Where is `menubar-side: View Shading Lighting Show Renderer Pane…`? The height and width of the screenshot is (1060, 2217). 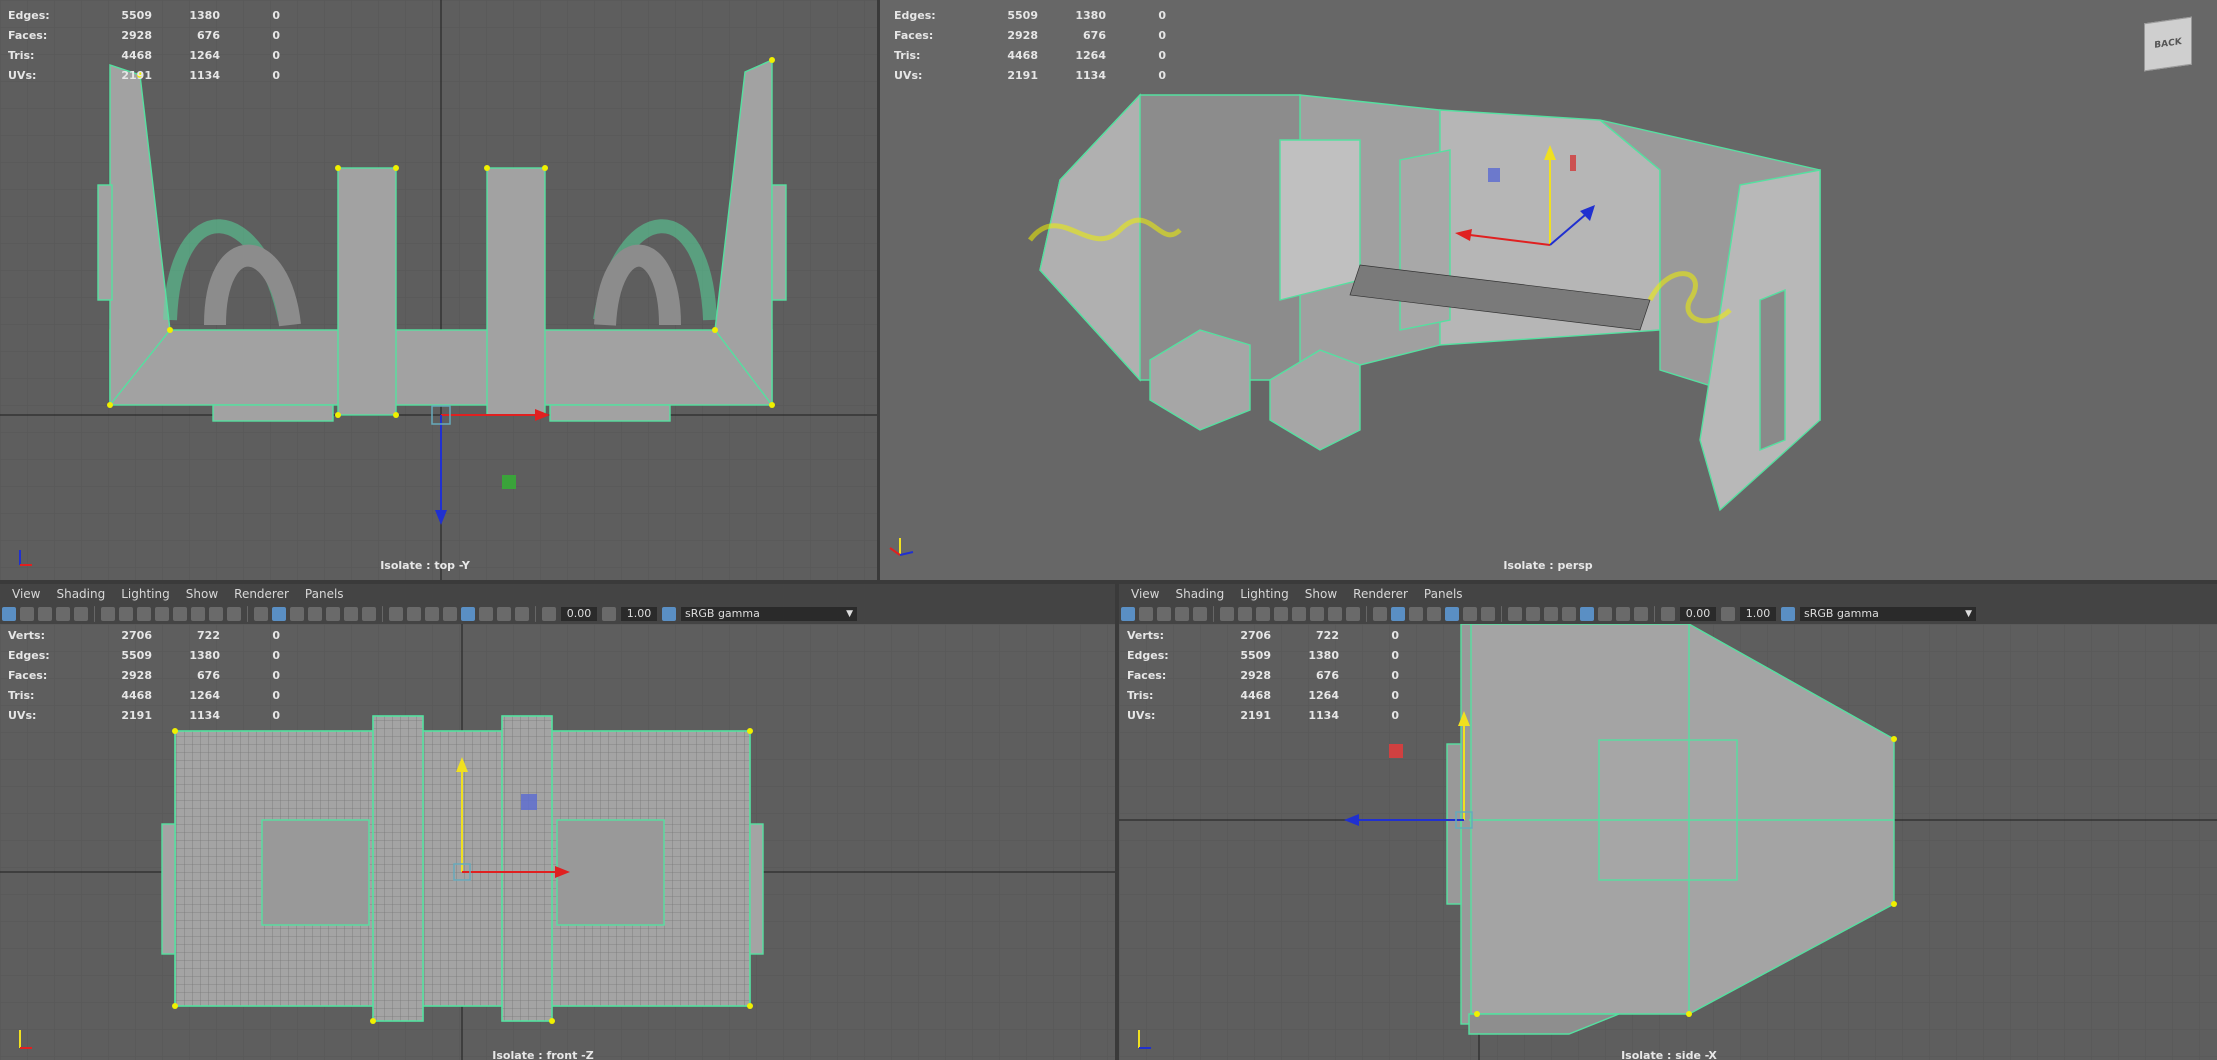 menubar-side: View Shading Lighting Show Renderer Pane… is located at coordinates (1668, 594).